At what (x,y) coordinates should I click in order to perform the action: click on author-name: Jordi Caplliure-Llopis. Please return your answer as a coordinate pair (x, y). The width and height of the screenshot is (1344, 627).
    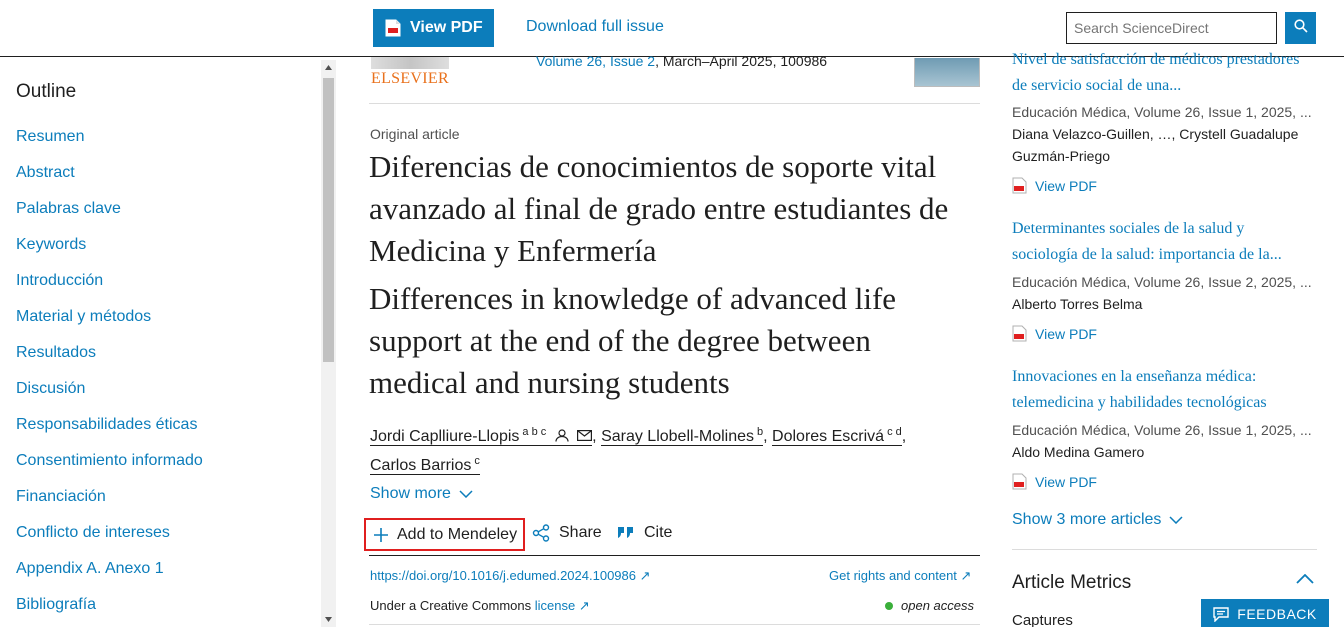
    Looking at the image, I should click on (445, 436).